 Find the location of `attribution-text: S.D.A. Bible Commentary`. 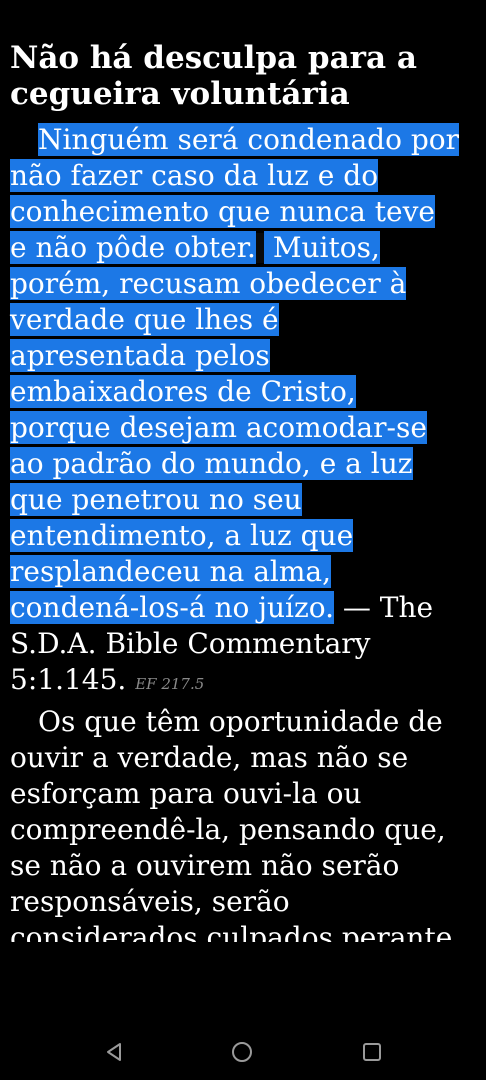

attribution-text: S.D.A. Bible Commentary is located at coordinates (190, 643).